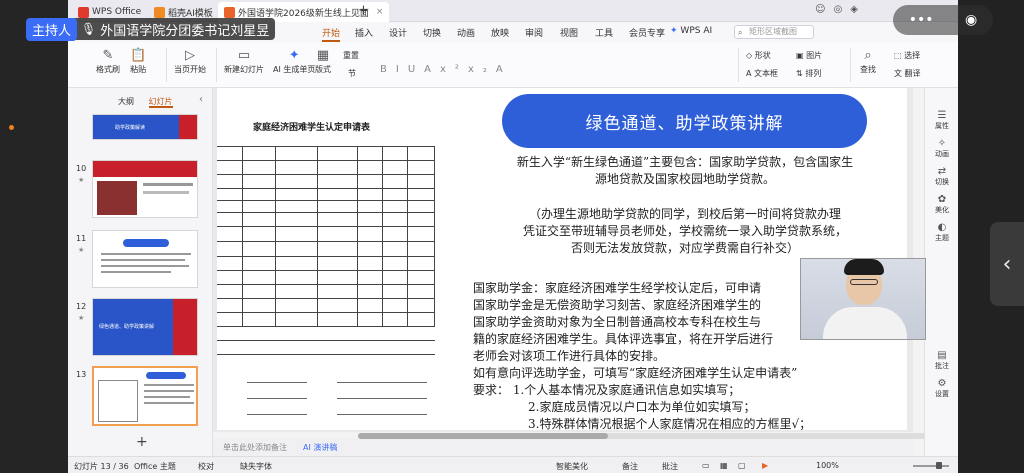 The height and width of the screenshot is (473, 1024). I want to click on section-button: 节, so click(352, 73).